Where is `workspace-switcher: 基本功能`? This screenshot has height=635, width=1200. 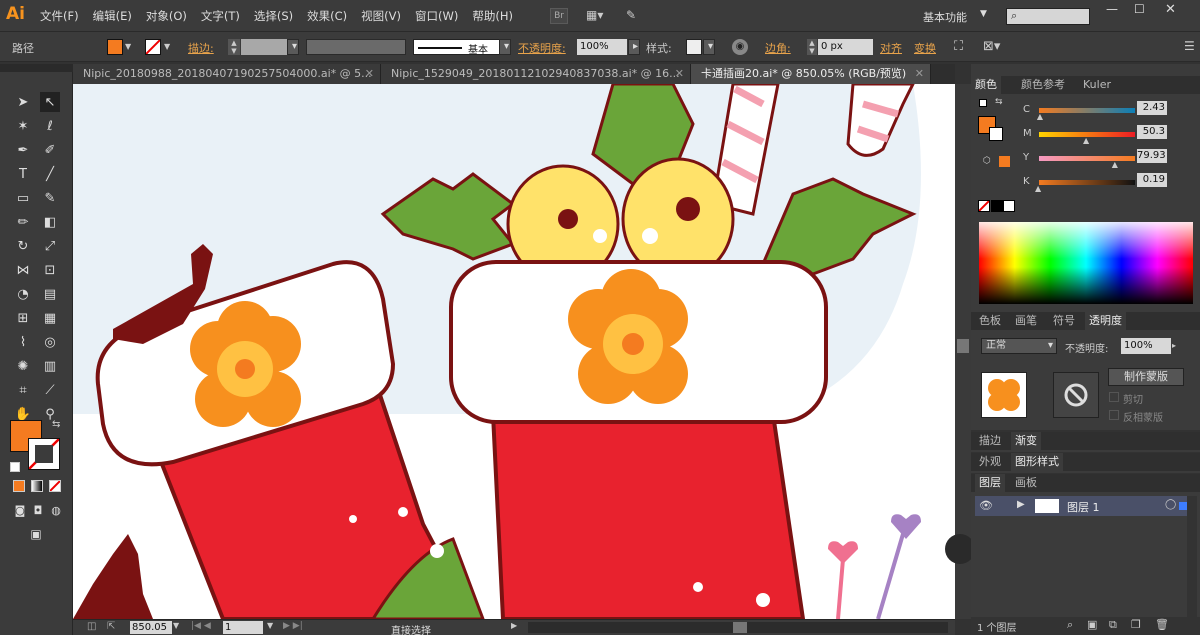
workspace-switcher: 基本功能 is located at coordinates (945, 17).